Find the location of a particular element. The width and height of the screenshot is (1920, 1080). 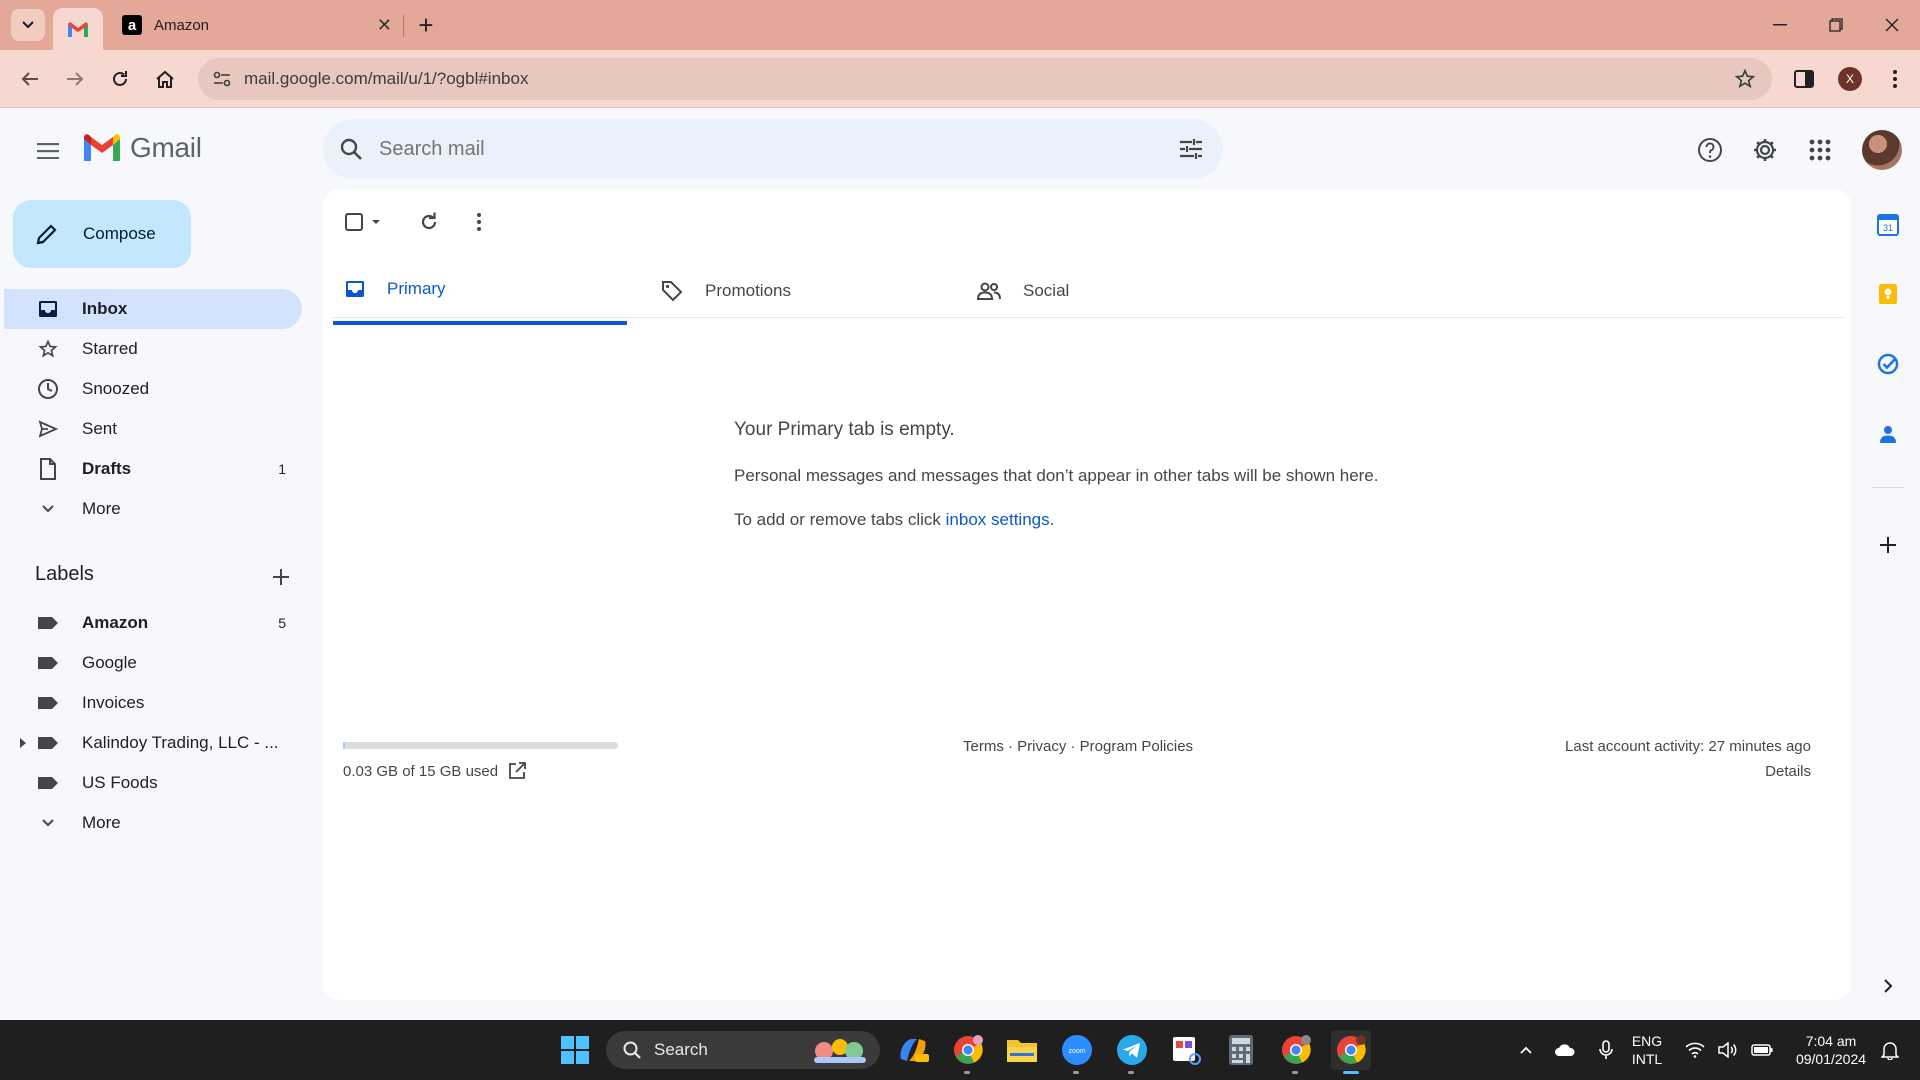

get-addons-button is located at coordinates (1888, 545).